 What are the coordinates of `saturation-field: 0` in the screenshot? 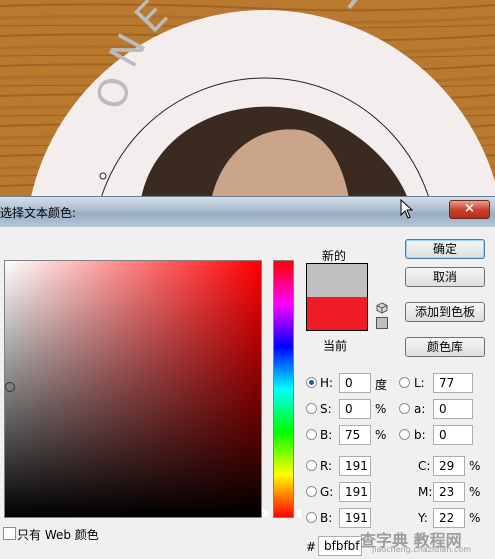 It's located at (355, 409).